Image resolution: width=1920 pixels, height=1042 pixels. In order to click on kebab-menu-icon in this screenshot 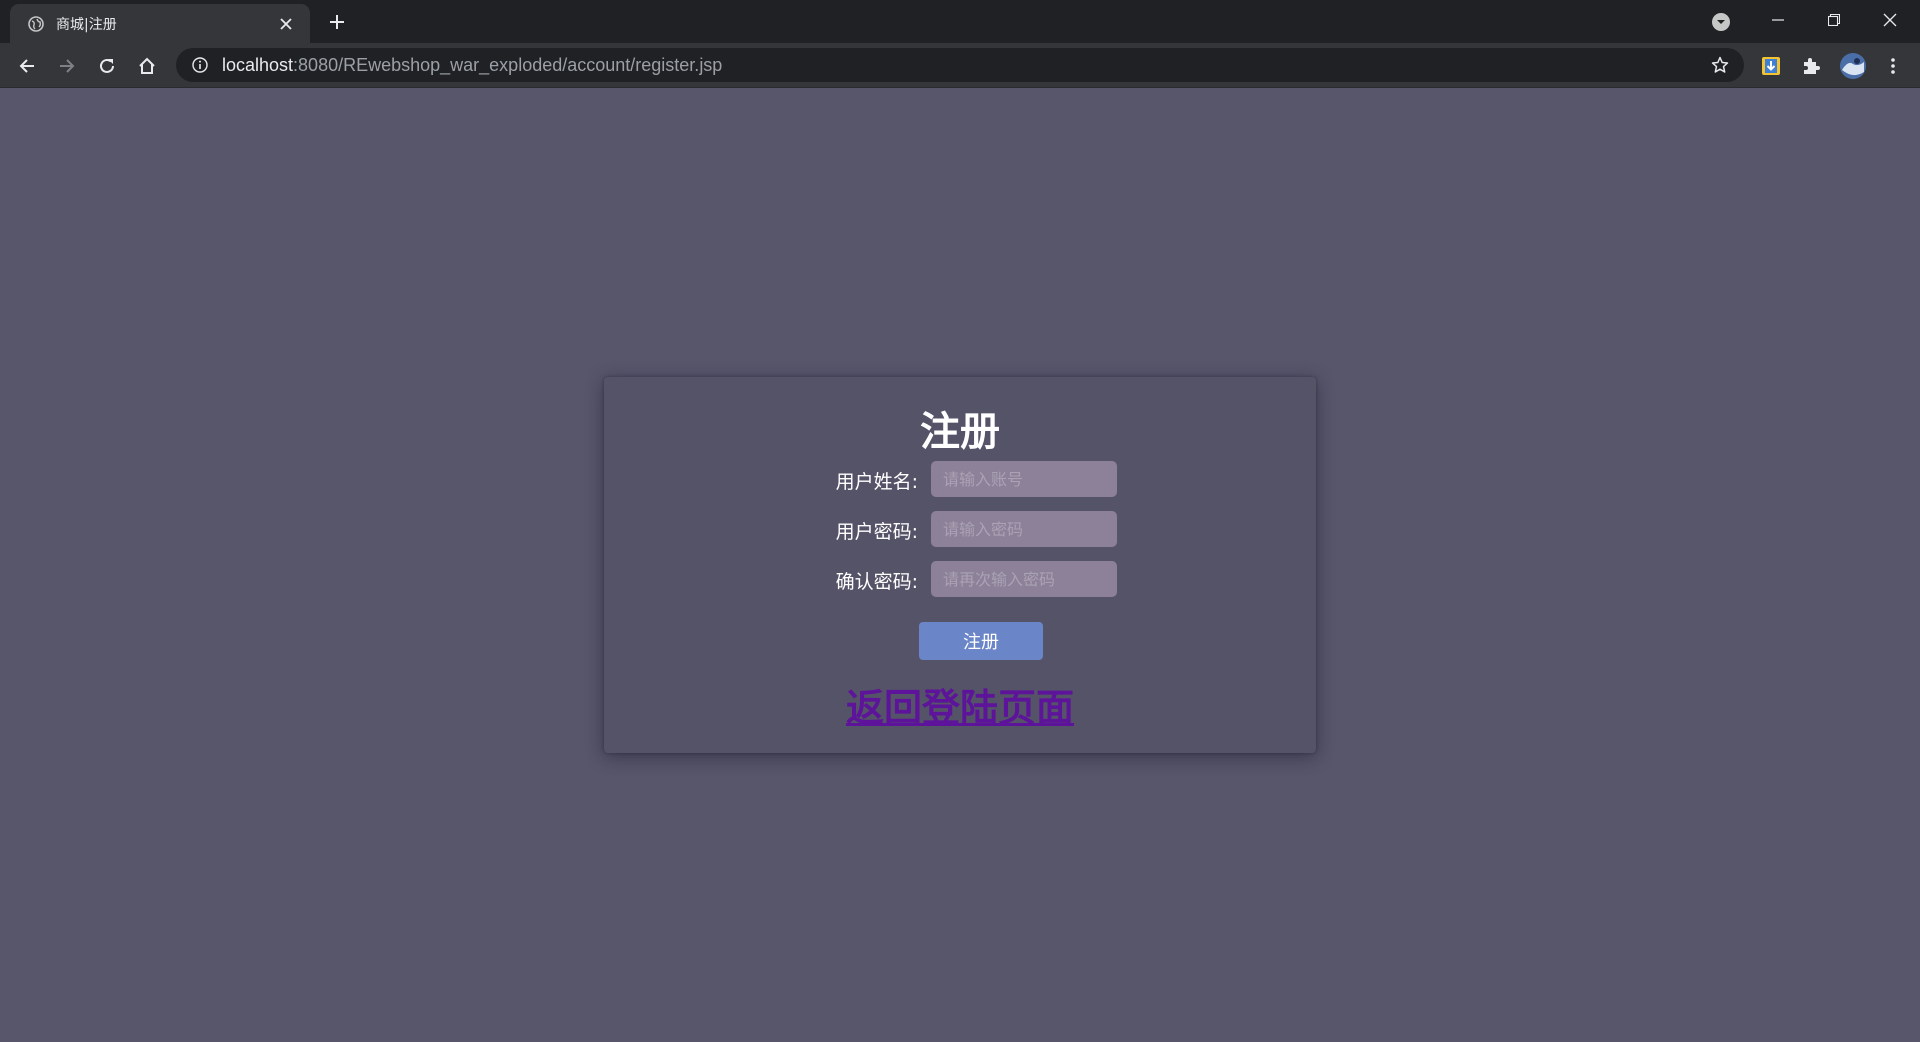, I will do `click(1893, 66)`.